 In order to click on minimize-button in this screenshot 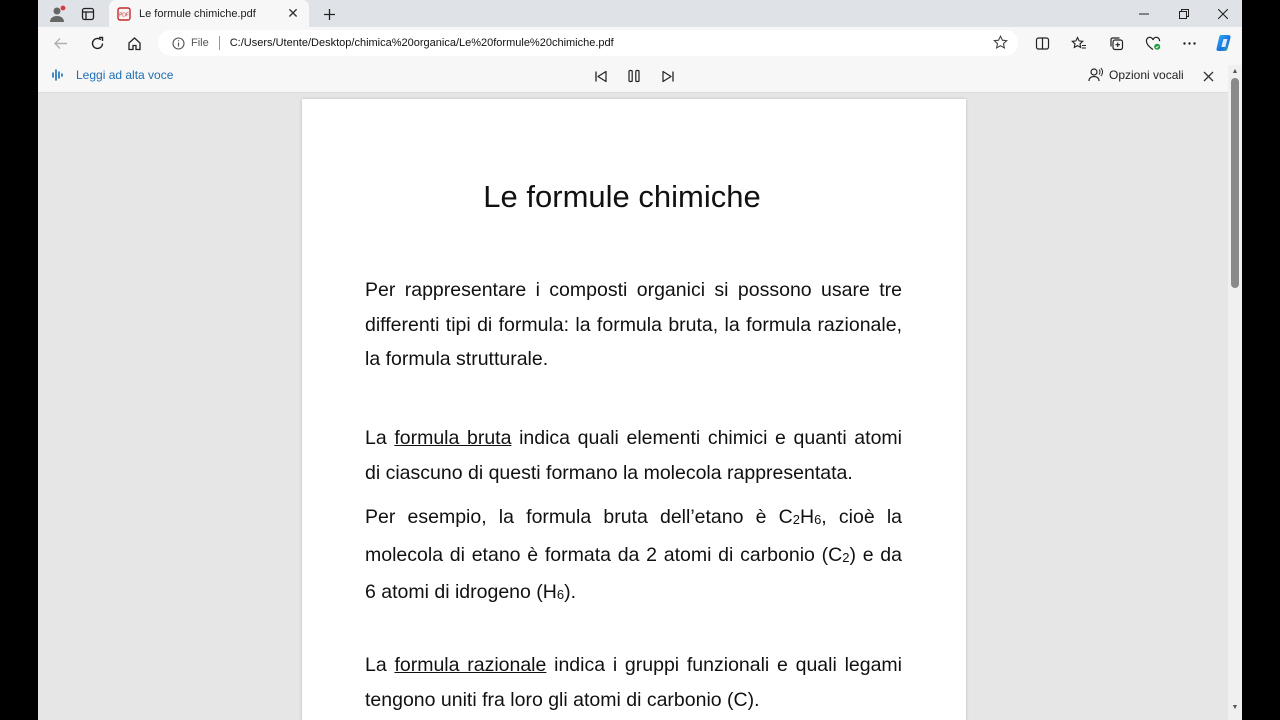, I will do `click(1144, 13)`.